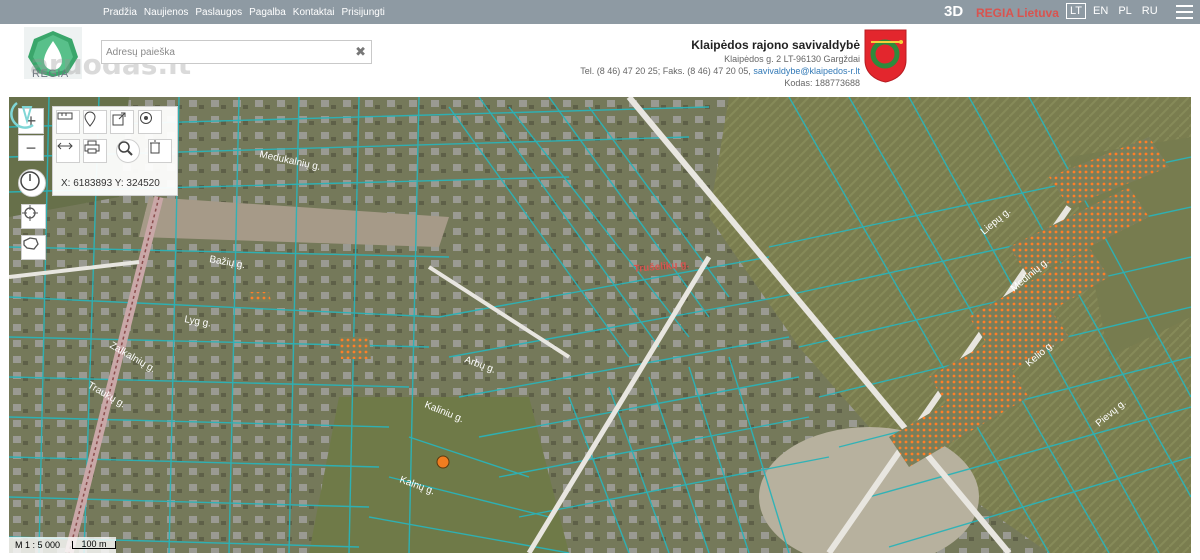 This screenshot has width=1200, height=560. What do you see at coordinates (360, 52) in the screenshot?
I see `clear-icon: ✖` at bounding box center [360, 52].